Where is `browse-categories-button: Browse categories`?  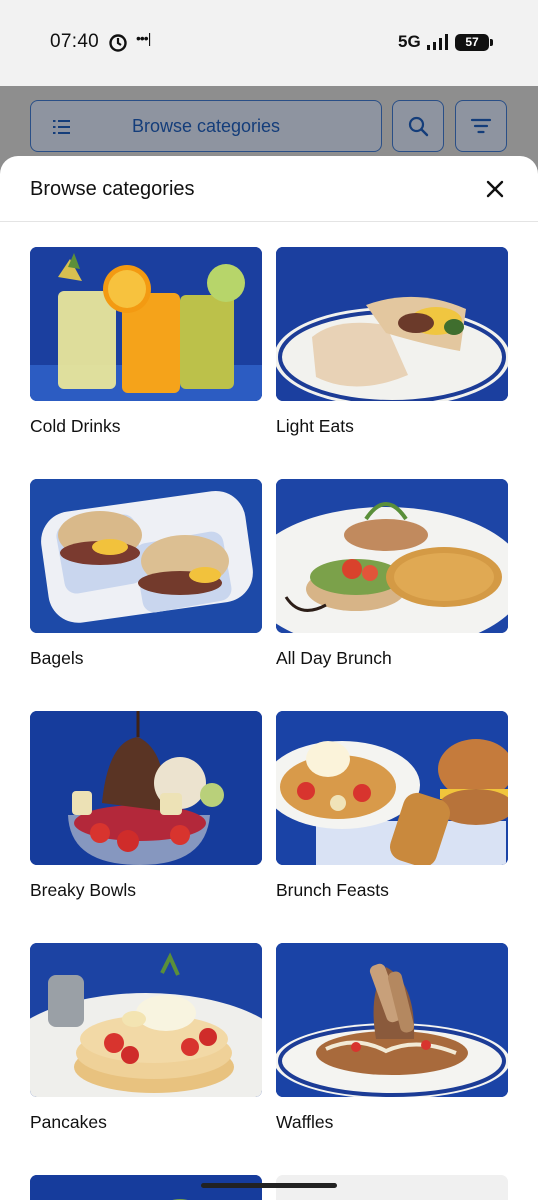 browse-categories-button: Browse categories is located at coordinates (206, 126).